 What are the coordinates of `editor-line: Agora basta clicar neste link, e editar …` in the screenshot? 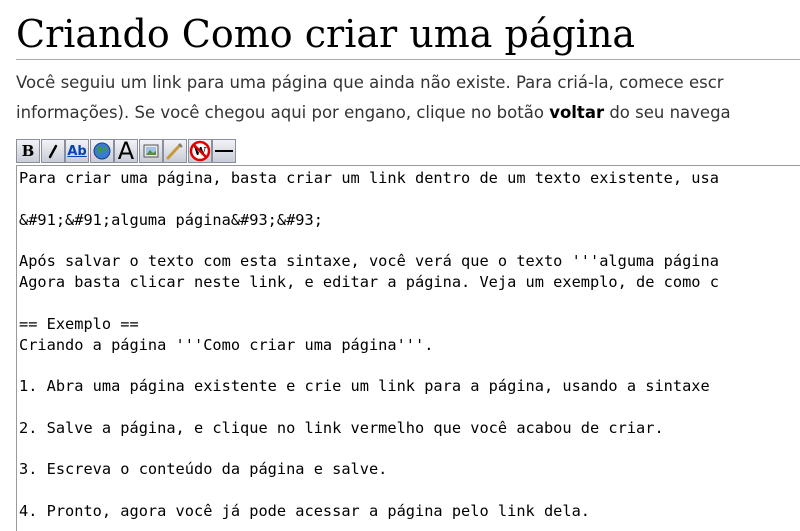 It's located at (369, 282).